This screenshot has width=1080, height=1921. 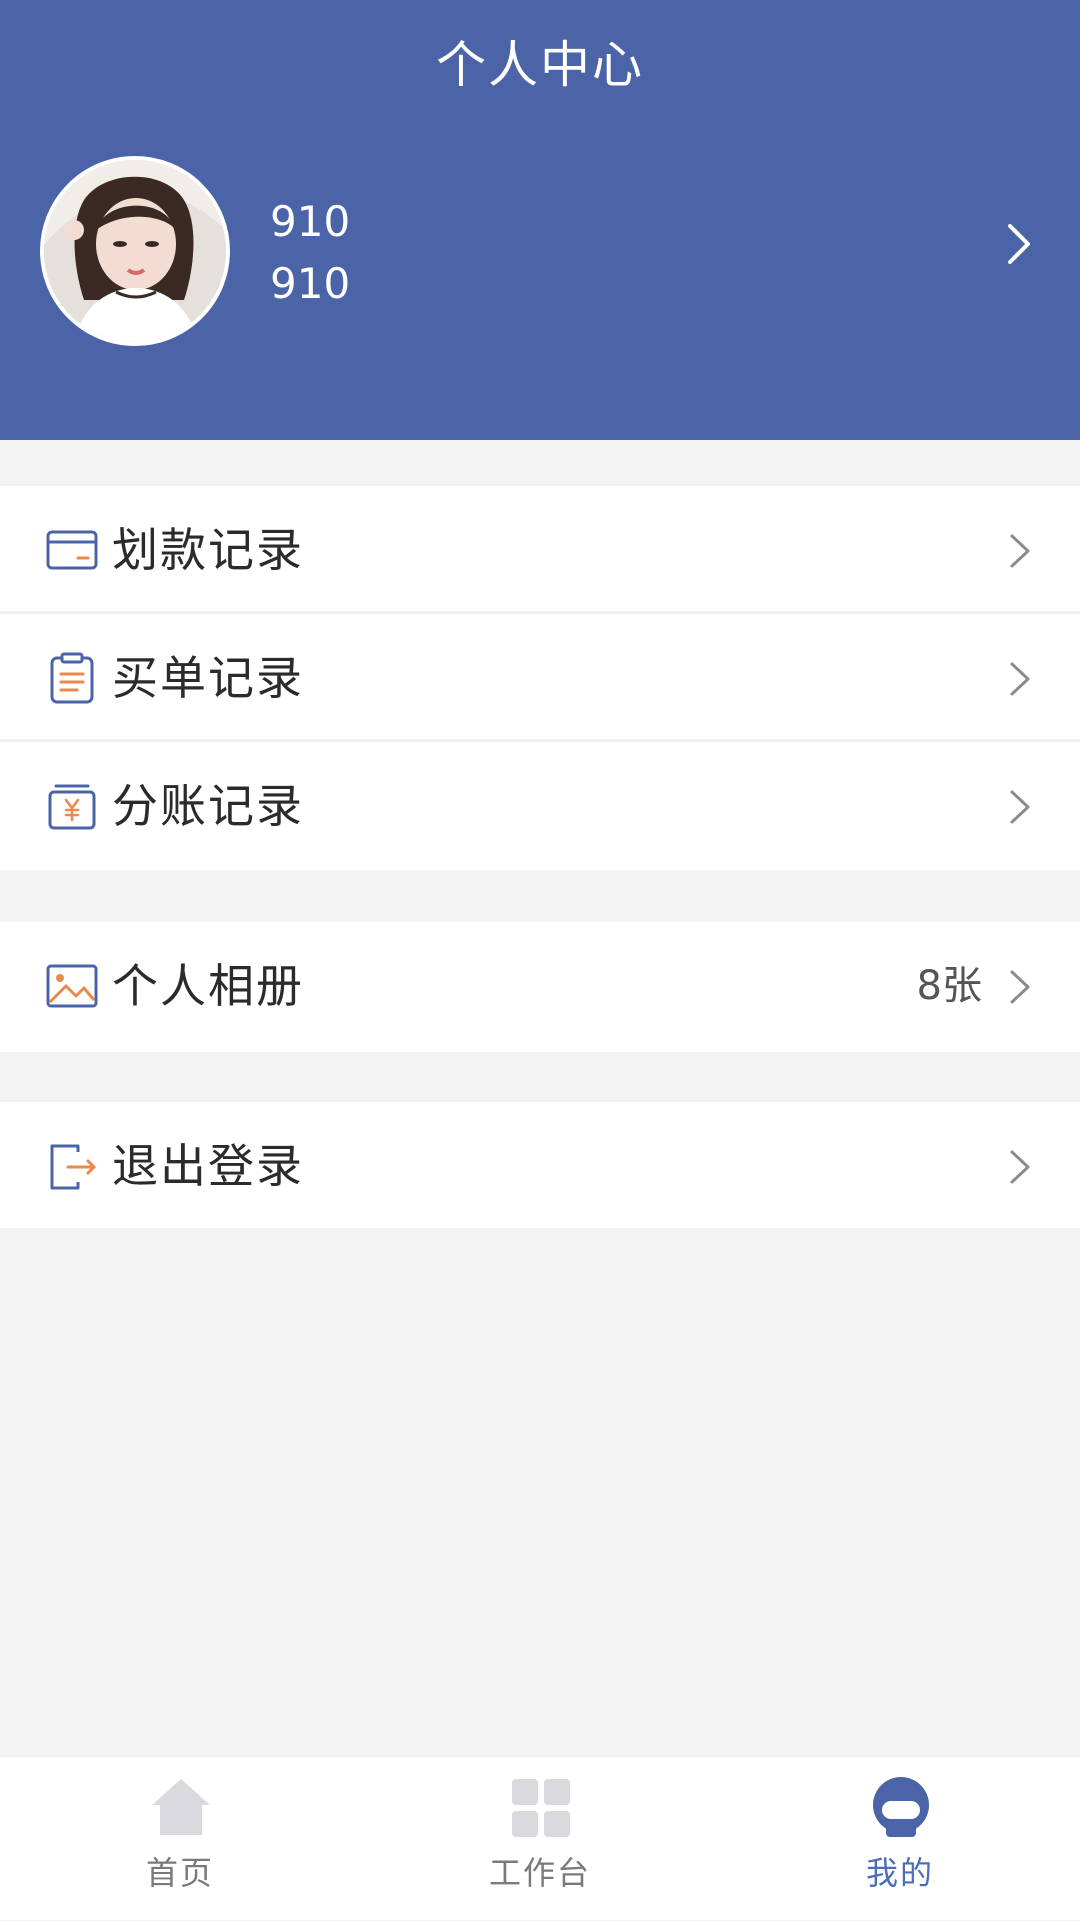 I want to click on menu-label: 个人相册, so click(x=208, y=986).